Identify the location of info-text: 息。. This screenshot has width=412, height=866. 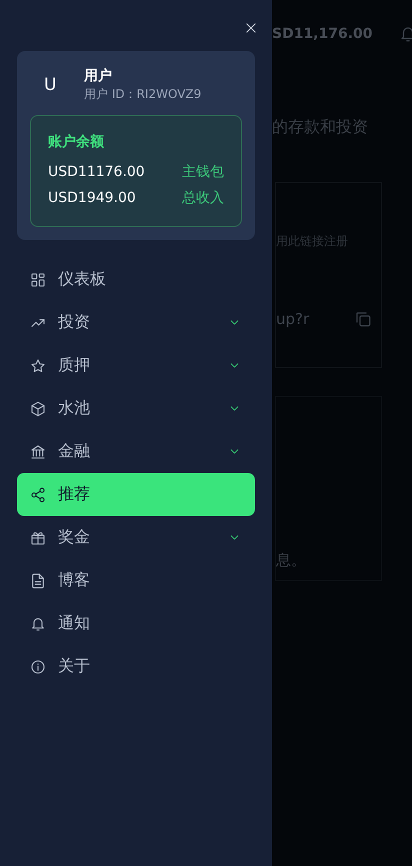
(291, 560).